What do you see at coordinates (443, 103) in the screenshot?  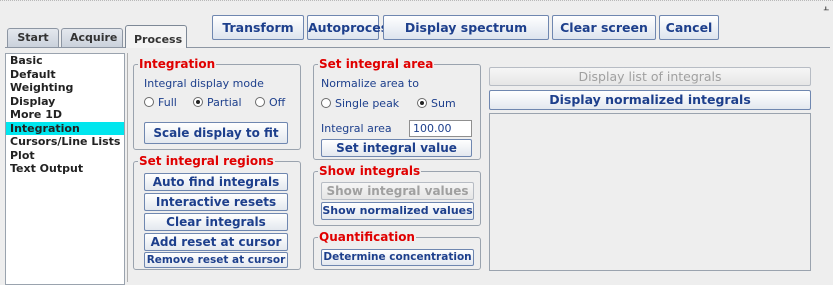 I see `radio-sum-label: Sum` at bounding box center [443, 103].